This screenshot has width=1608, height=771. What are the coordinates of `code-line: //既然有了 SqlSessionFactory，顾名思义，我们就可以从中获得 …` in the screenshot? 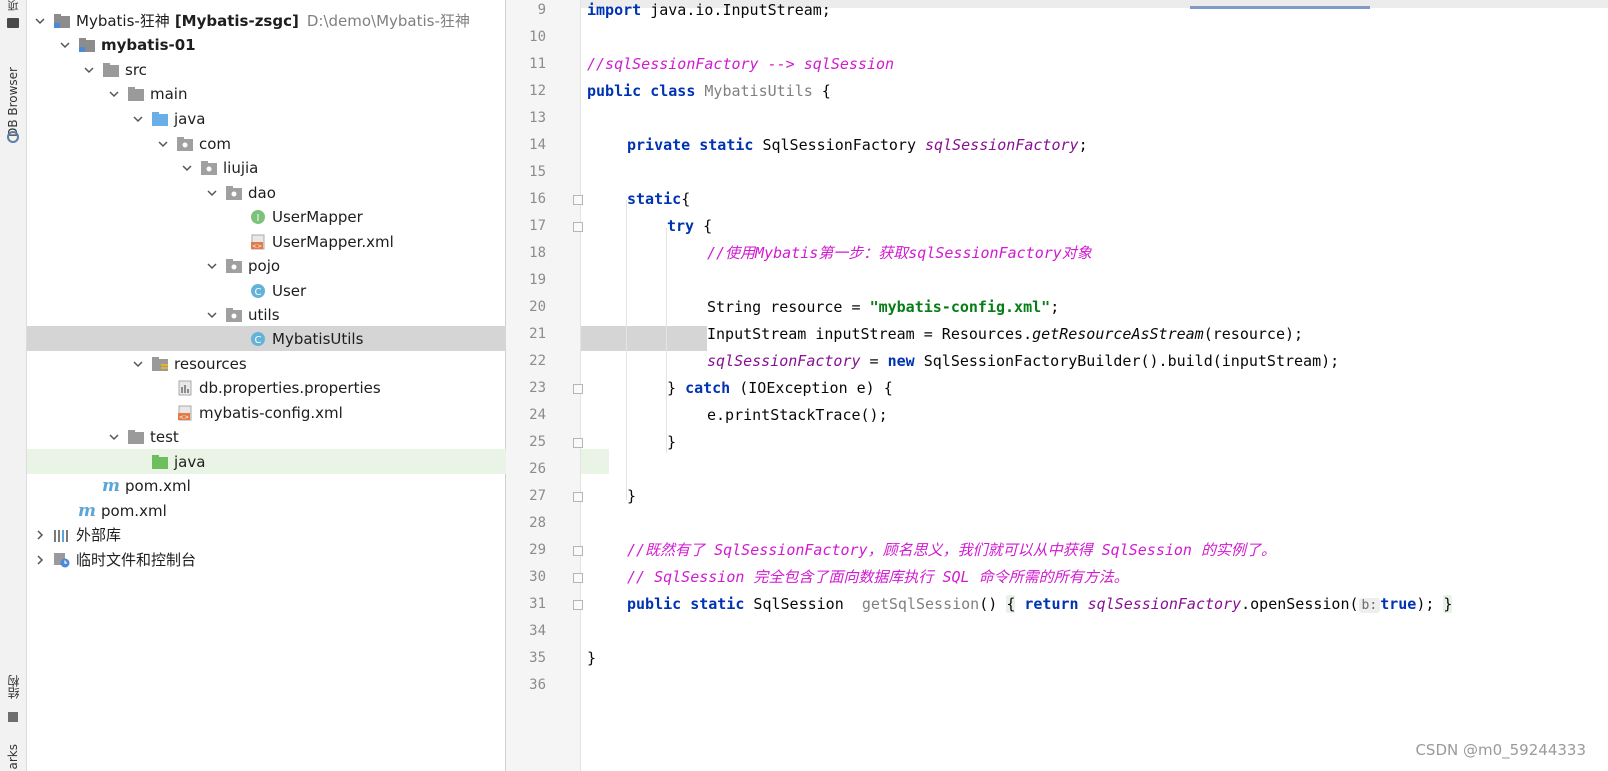 It's located at (951, 550).